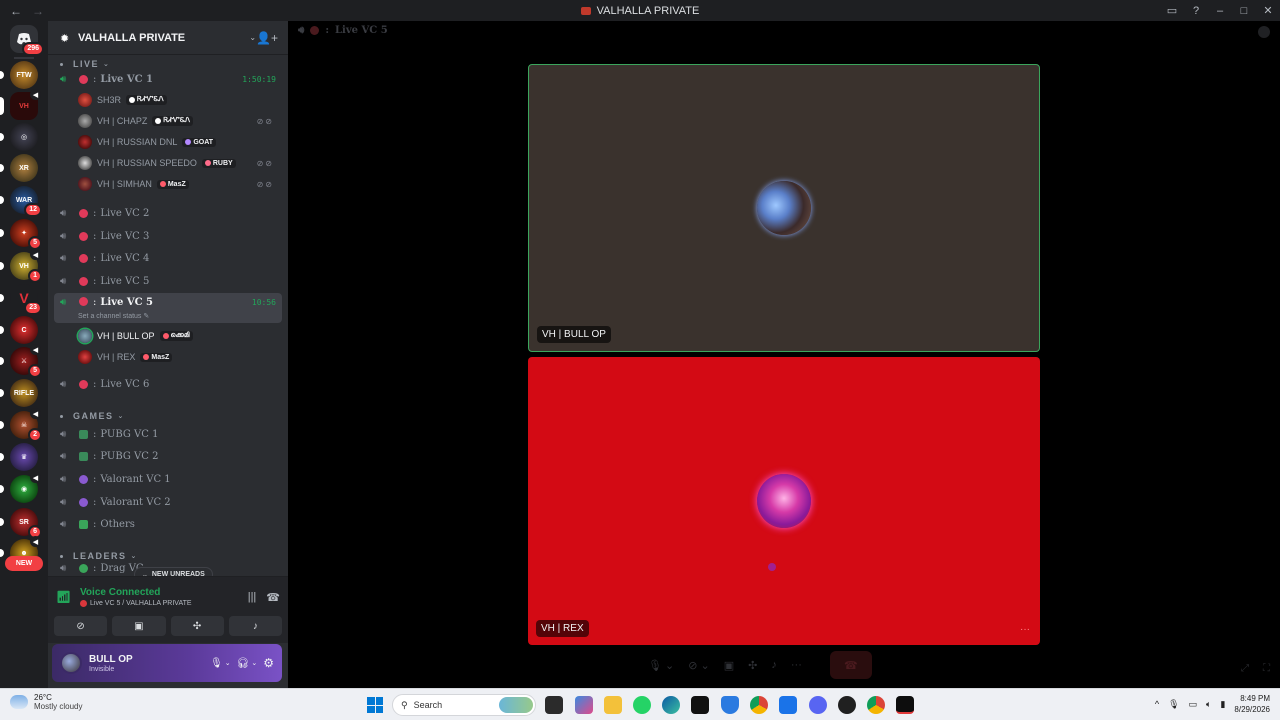 This screenshot has height=720, width=1280. Describe the element at coordinates (168, 258) in the screenshot. I see `channel-live-vc4: 🔊︎: Live VC 4` at that location.